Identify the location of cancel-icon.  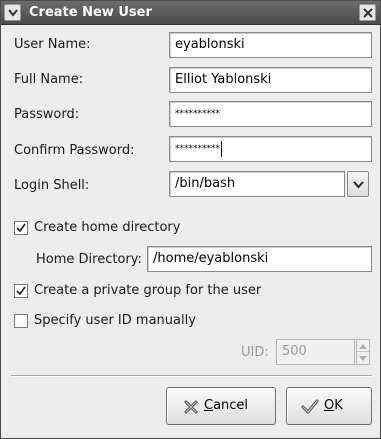
(191, 407).